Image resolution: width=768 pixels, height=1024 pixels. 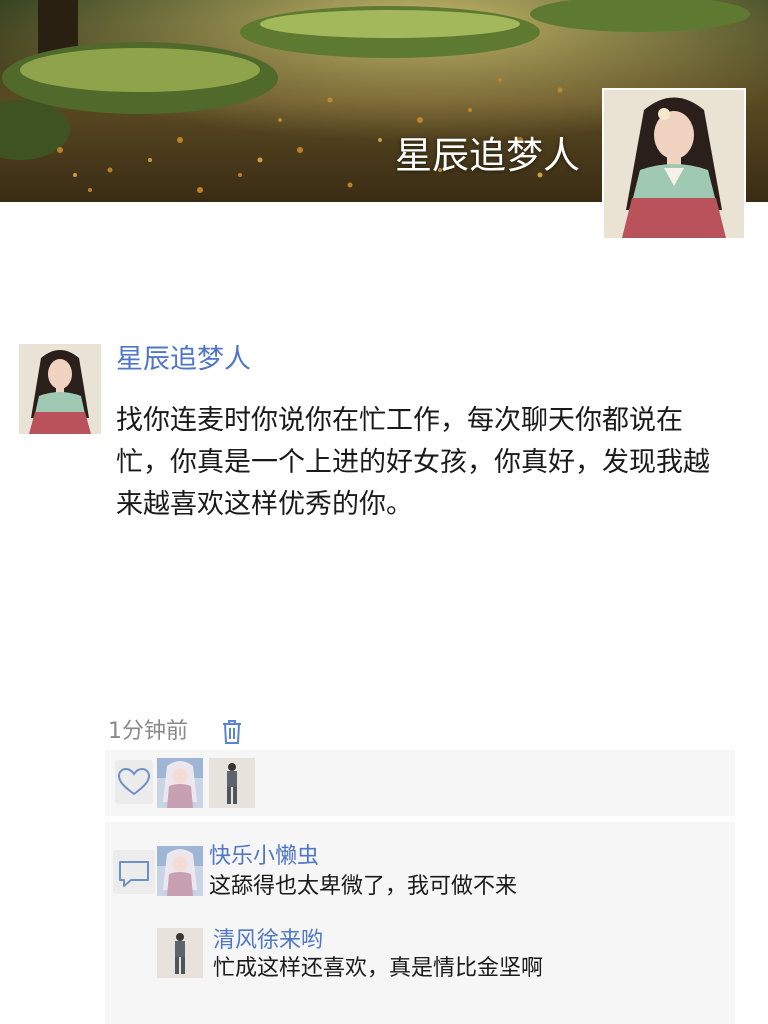 I want to click on comment-text: 这舔得也太卑微了，我可做不来, so click(x=363, y=886).